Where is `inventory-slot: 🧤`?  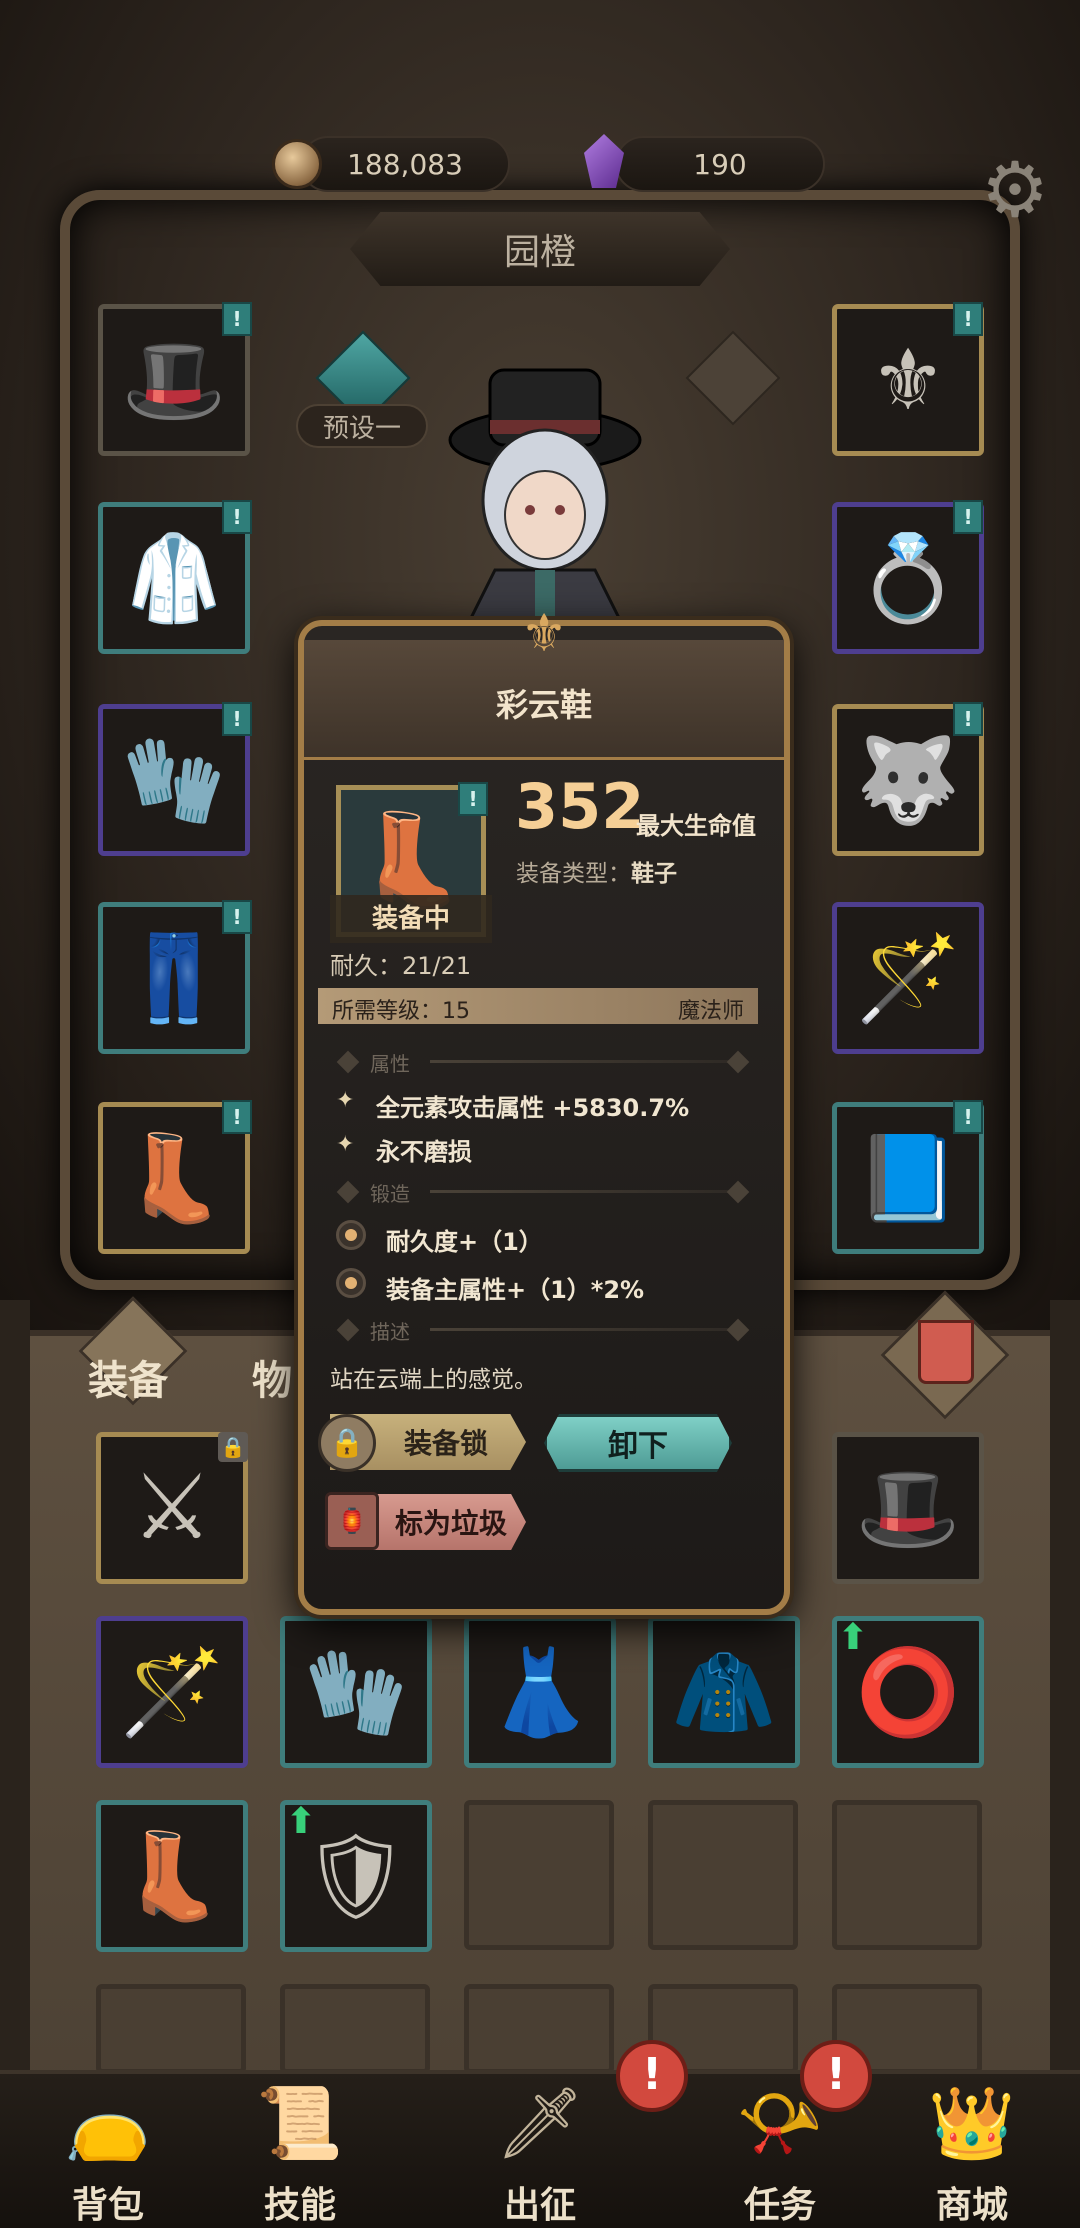
inventory-slot: 🧤 is located at coordinates (356, 1692).